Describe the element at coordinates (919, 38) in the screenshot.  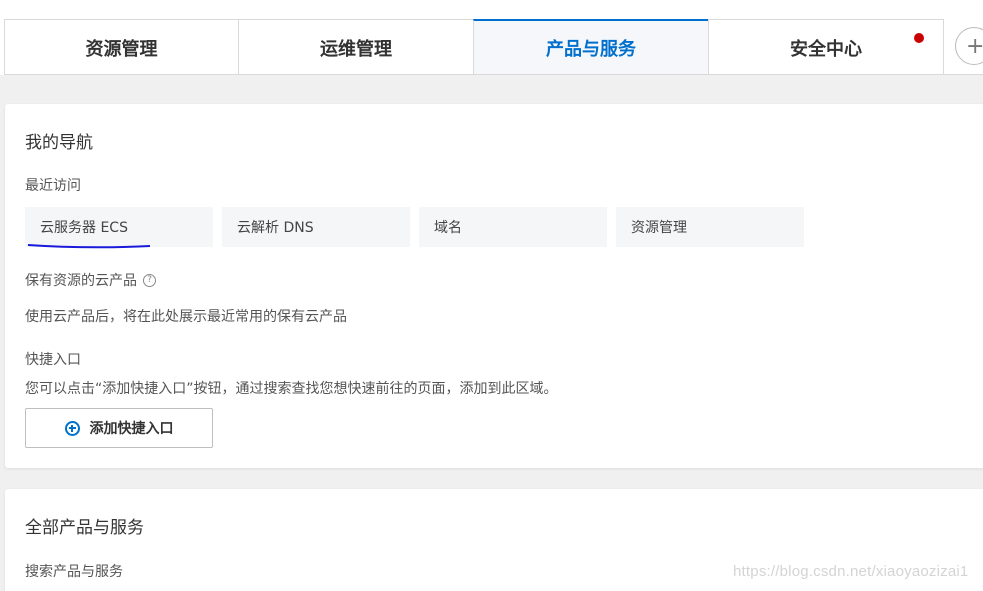
I see `notification-dot-icon` at that location.